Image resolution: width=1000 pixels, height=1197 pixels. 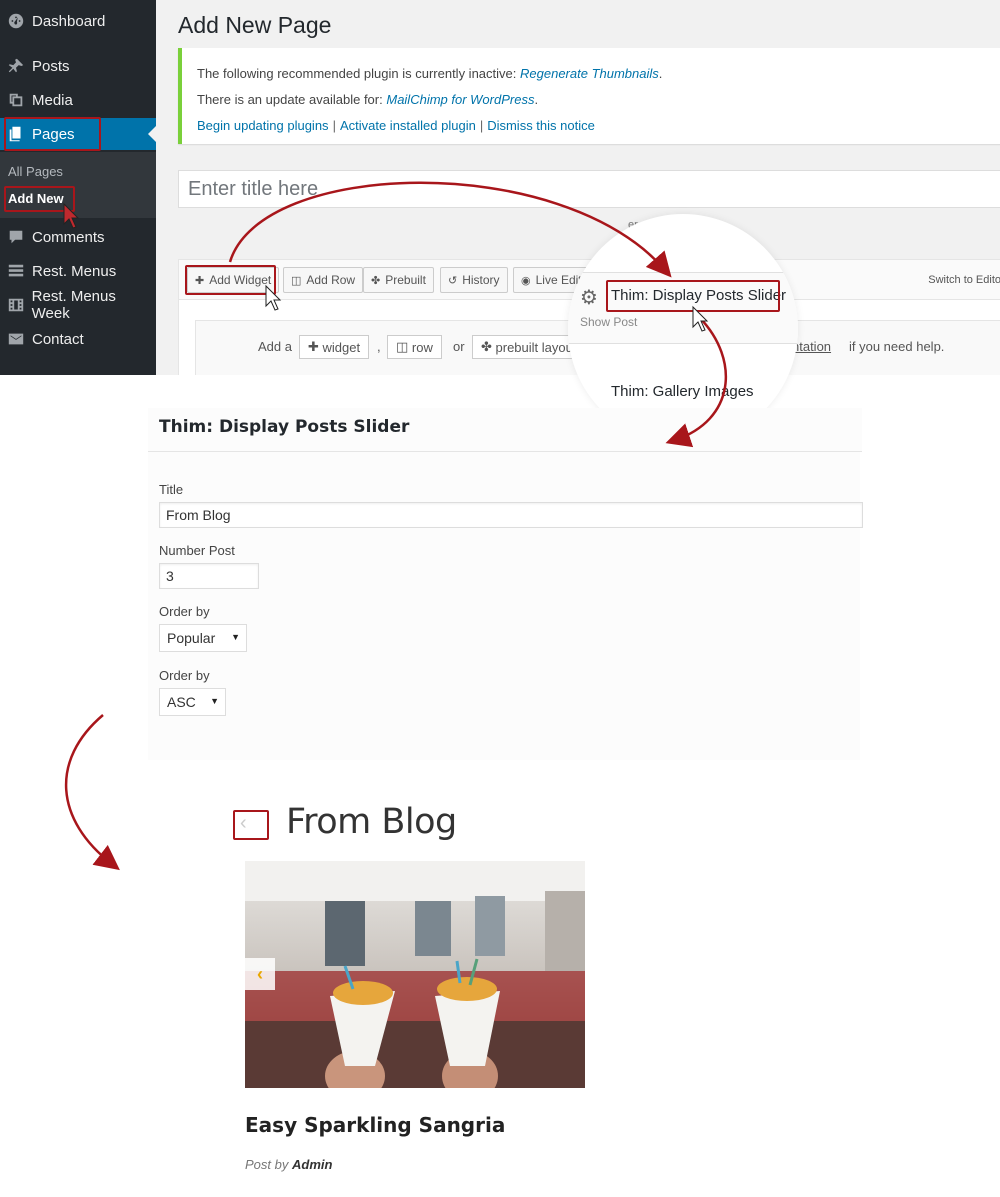 I want to click on film-icon, so click(x=16, y=305).